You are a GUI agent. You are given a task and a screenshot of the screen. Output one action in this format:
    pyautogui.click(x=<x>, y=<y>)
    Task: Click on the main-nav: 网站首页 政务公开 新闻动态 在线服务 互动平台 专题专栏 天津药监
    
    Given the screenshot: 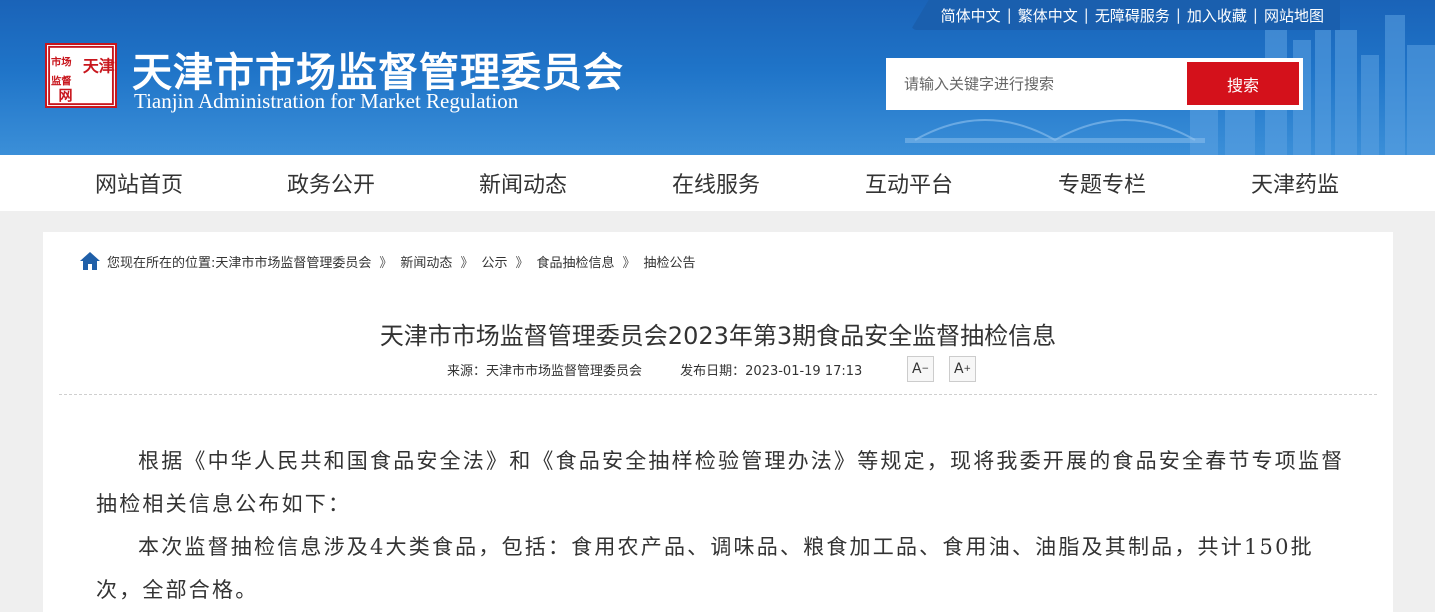 What is the action you would take?
    pyautogui.click(x=717, y=183)
    